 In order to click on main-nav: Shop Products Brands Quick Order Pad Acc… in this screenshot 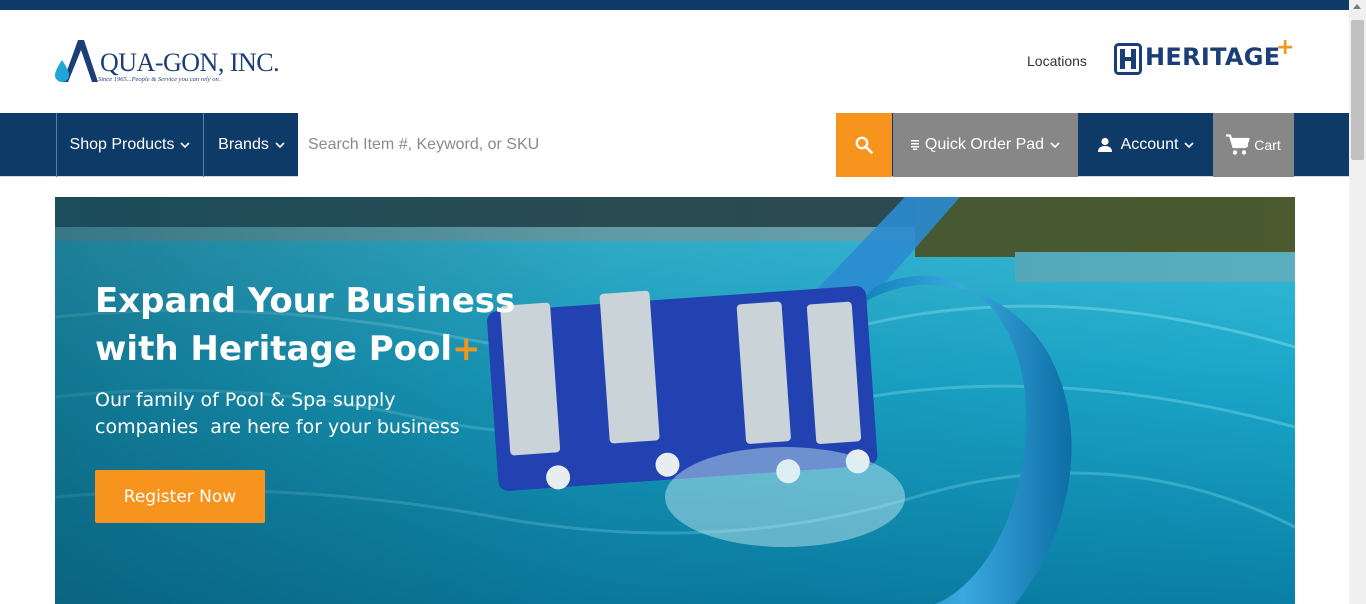, I will do `click(674, 145)`.